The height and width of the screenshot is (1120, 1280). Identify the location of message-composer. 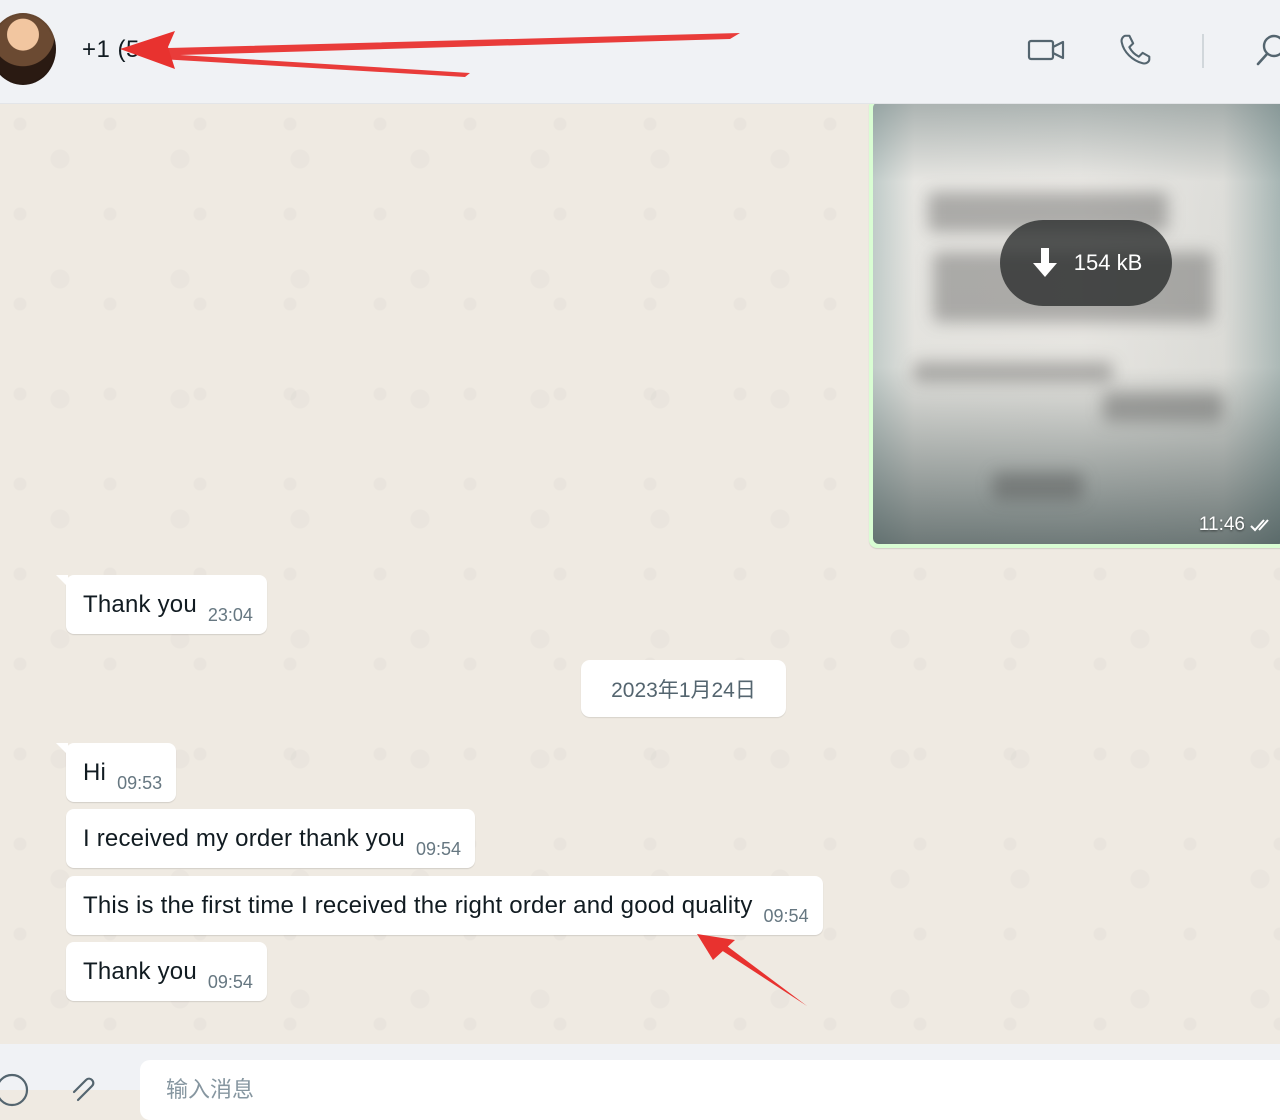
(640, 1082).